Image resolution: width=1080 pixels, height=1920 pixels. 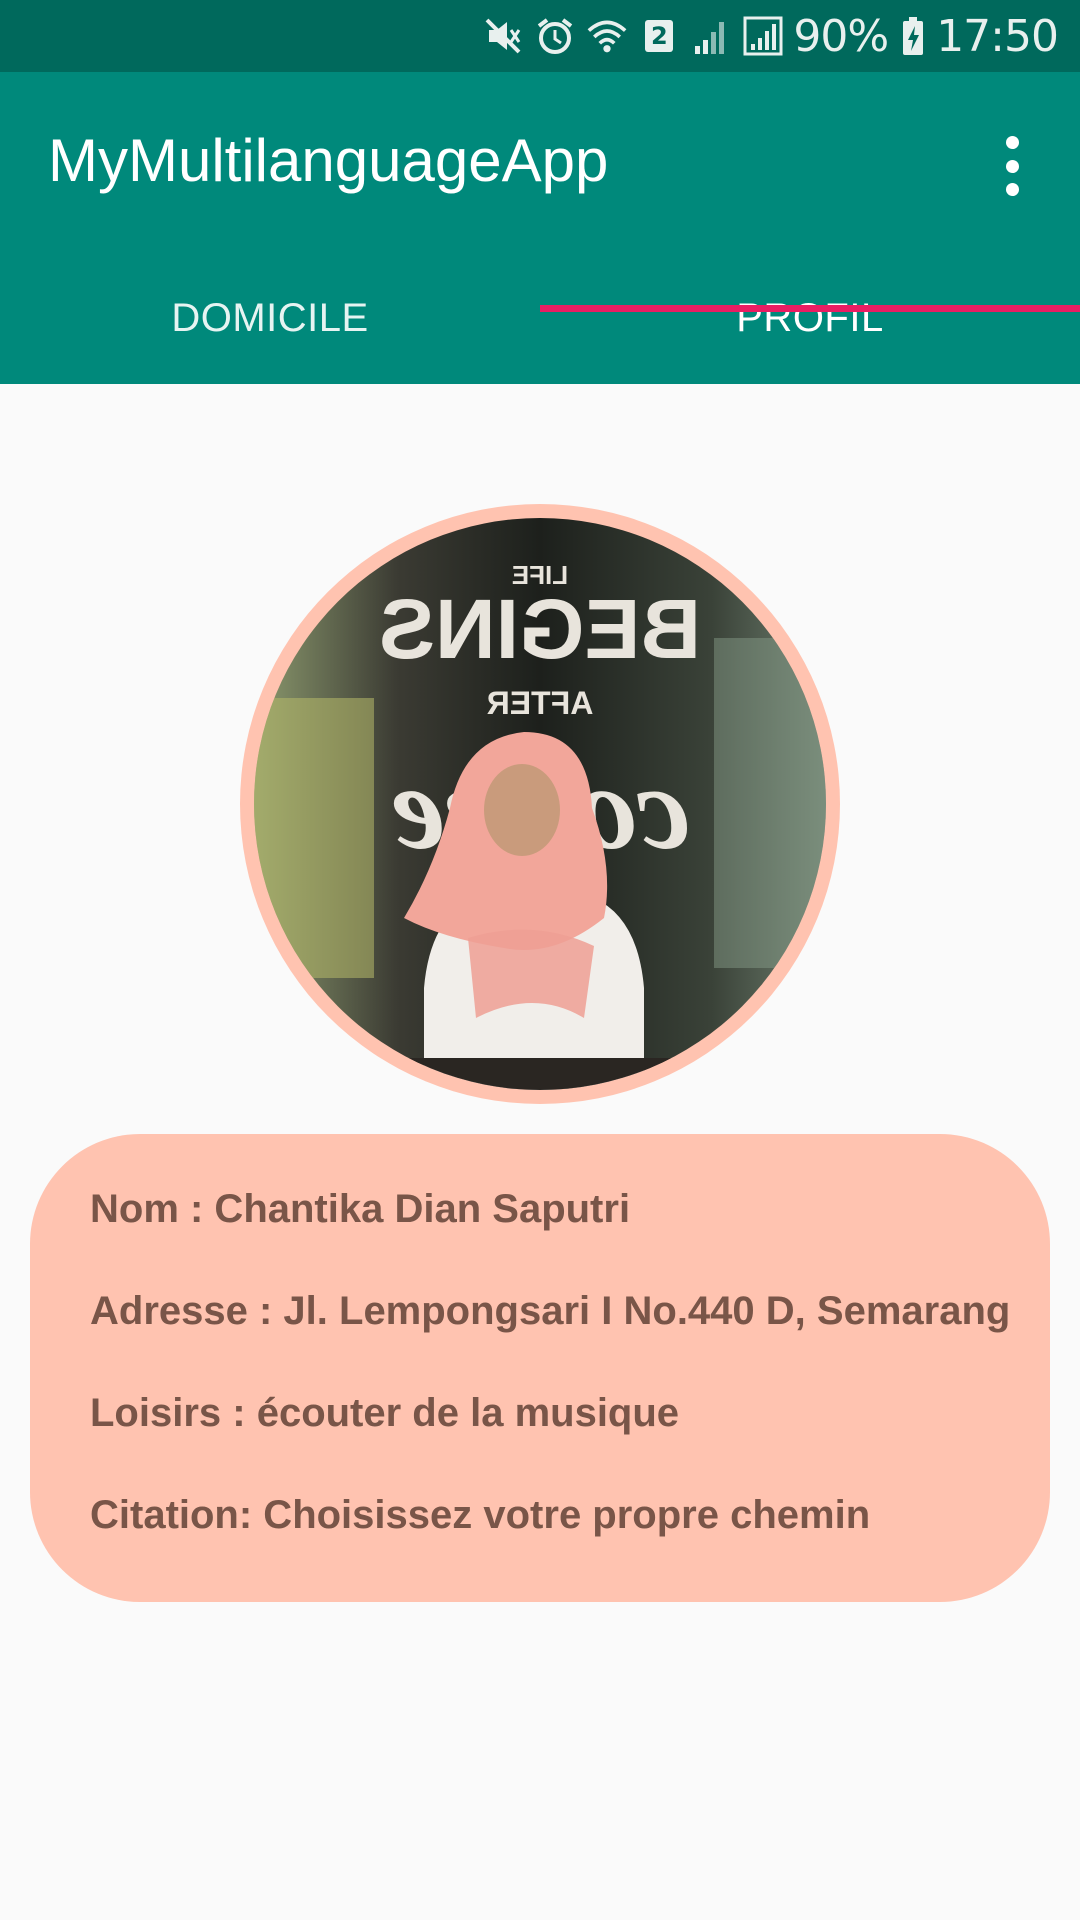 What do you see at coordinates (913, 36) in the screenshot?
I see `battery-charging-icon` at bounding box center [913, 36].